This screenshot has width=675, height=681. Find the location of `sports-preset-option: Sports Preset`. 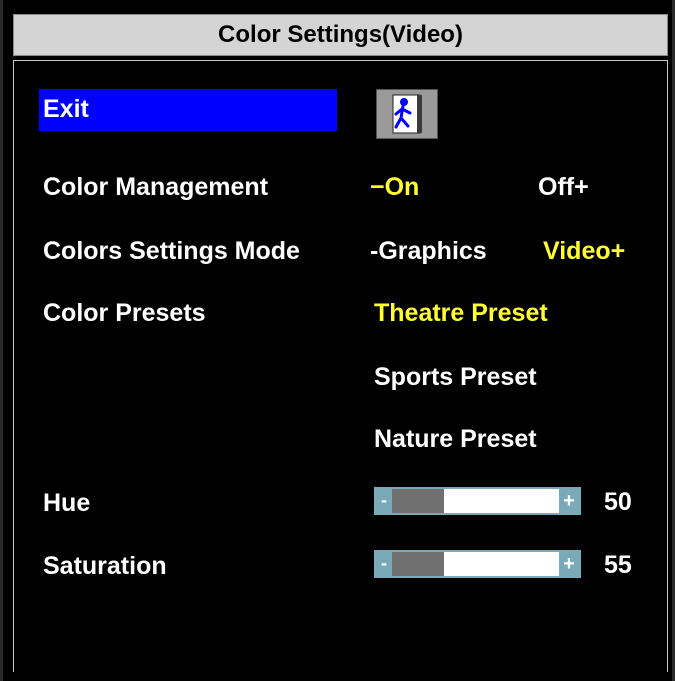

sports-preset-option: Sports Preset is located at coordinates (455, 377).